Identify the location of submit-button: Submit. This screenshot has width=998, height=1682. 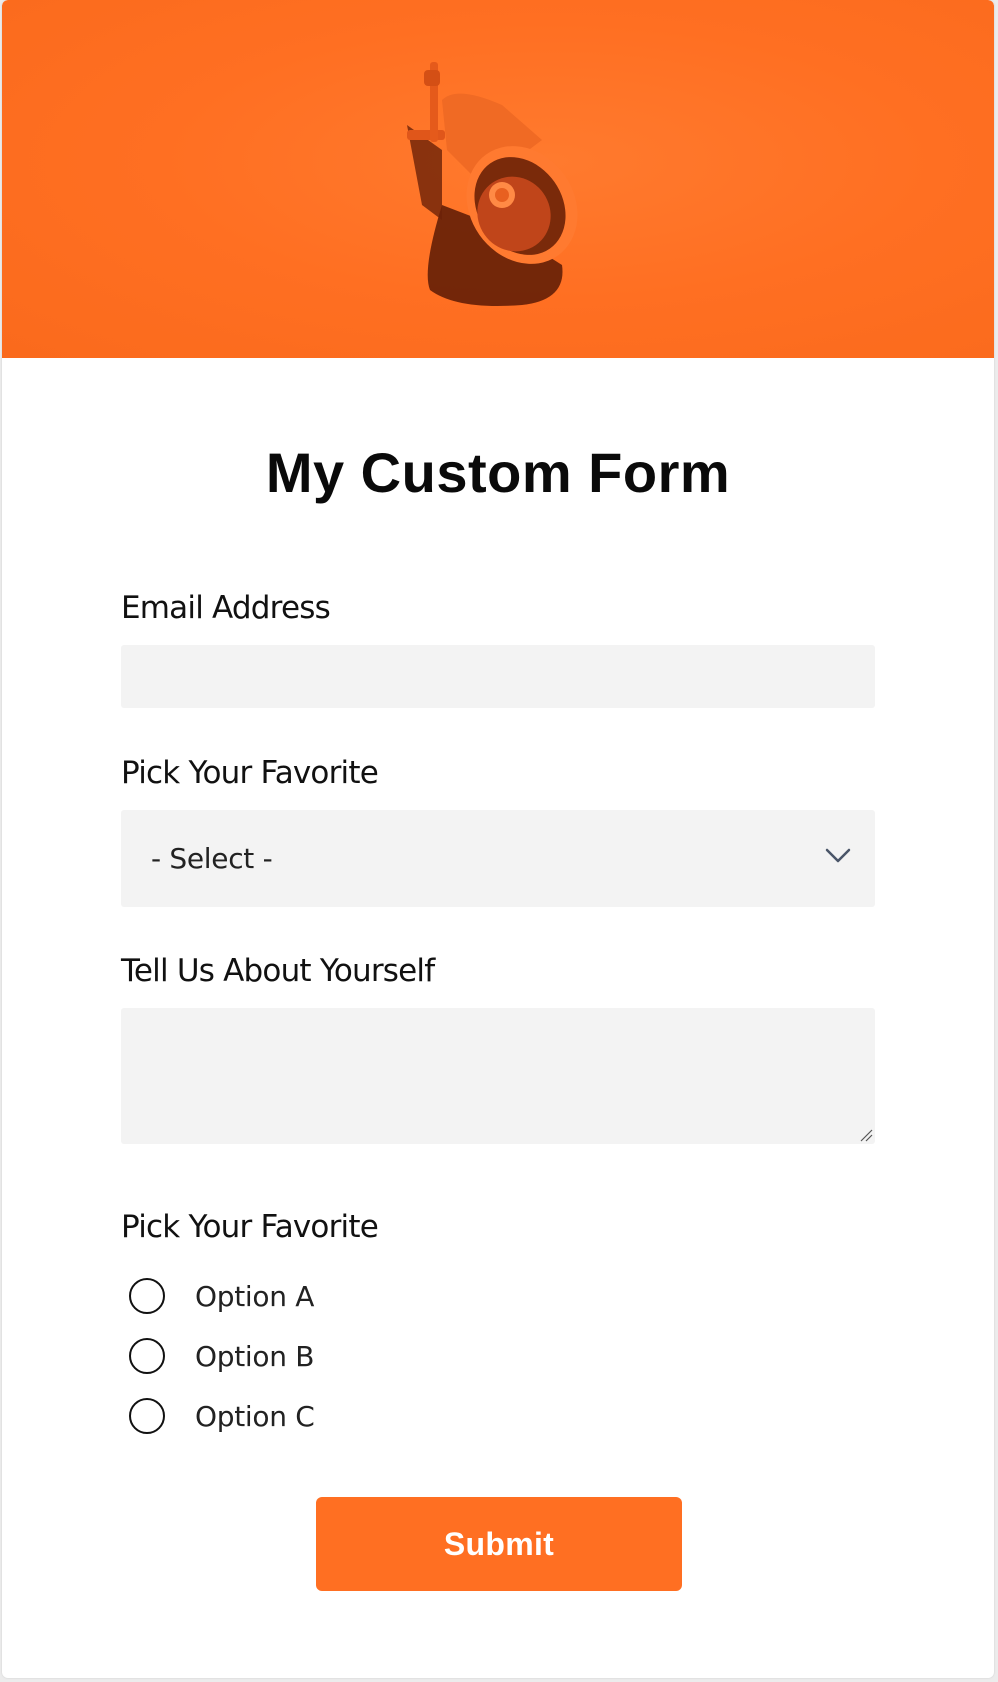
(499, 1544).